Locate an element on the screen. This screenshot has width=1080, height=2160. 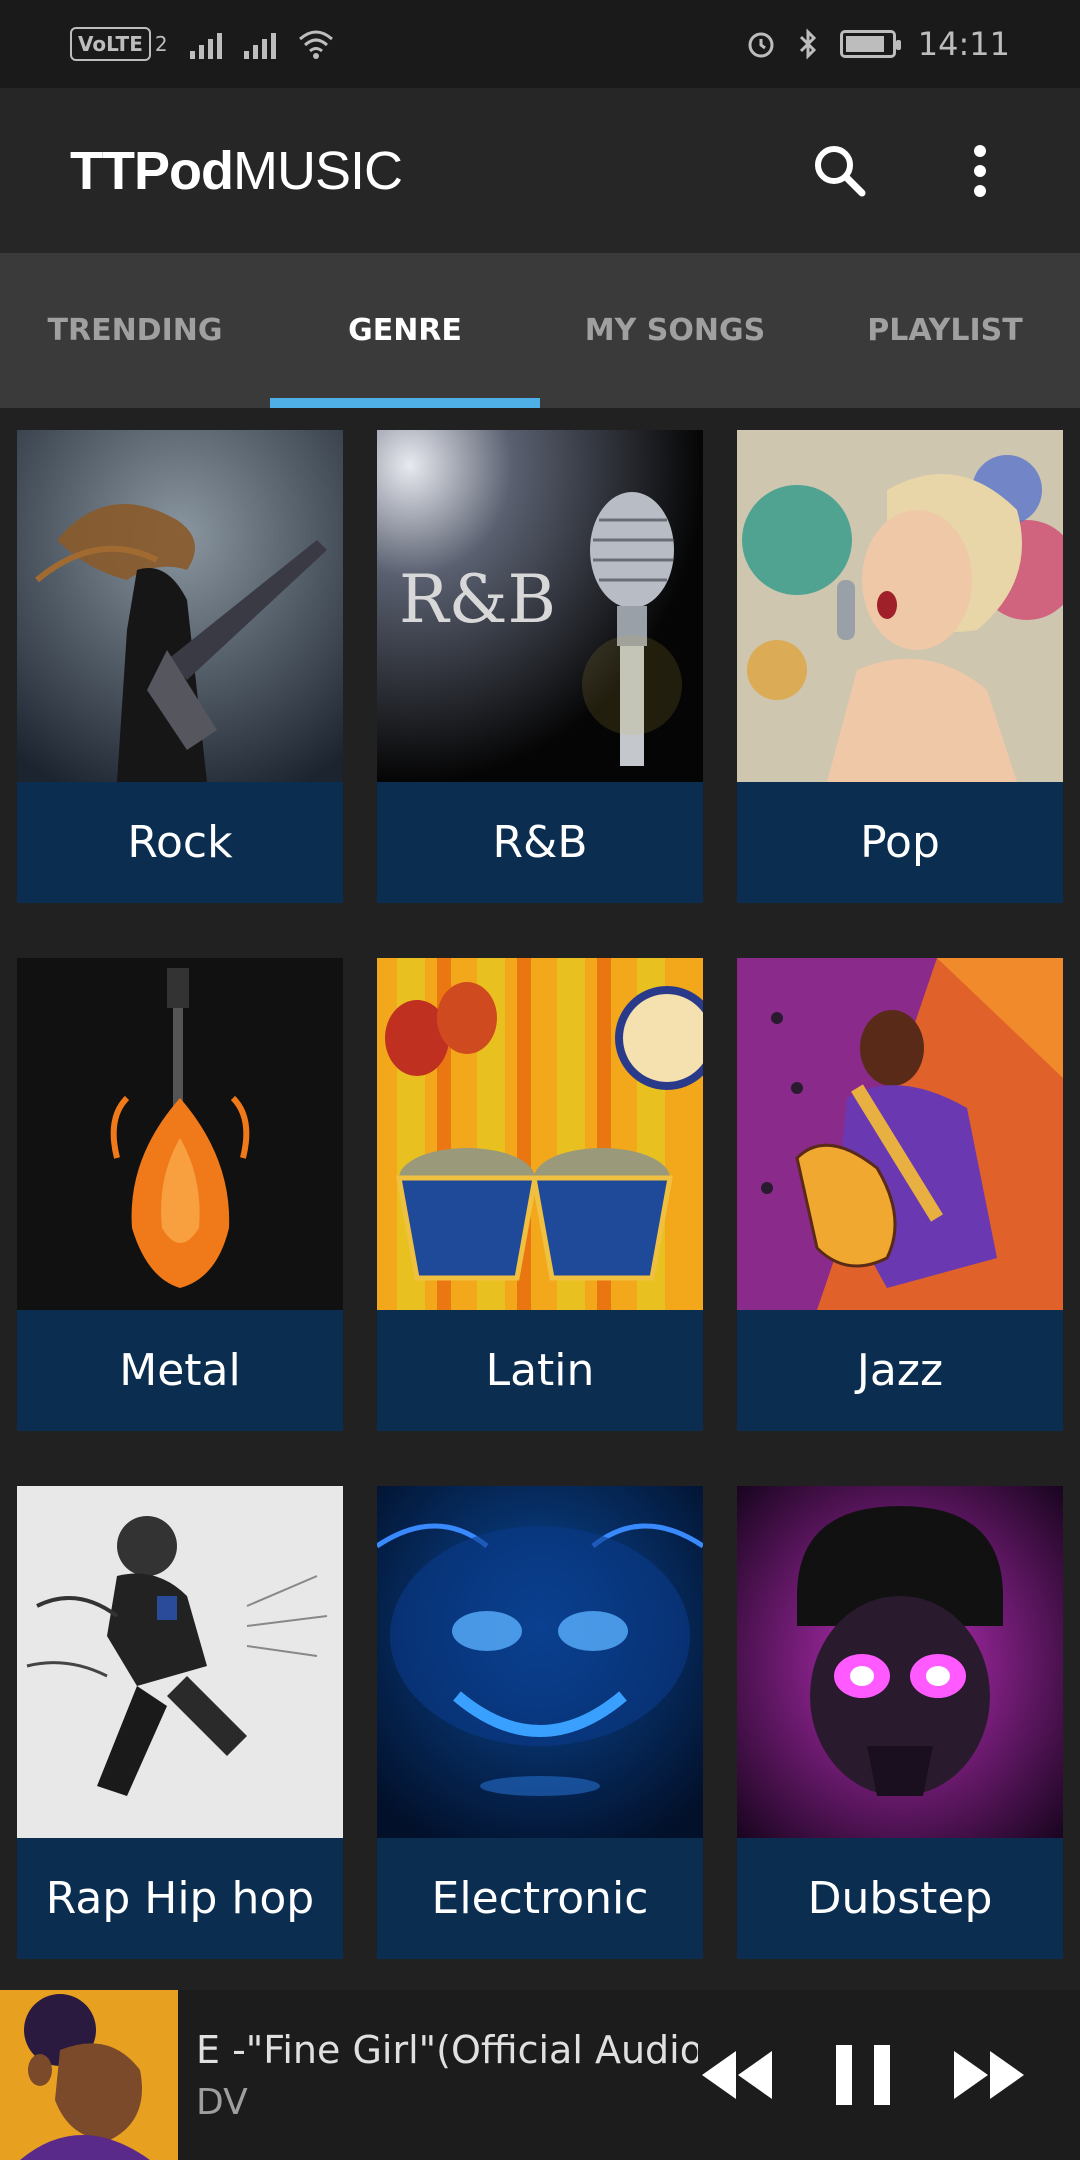
app-actions is located at coordinates (910, 171).